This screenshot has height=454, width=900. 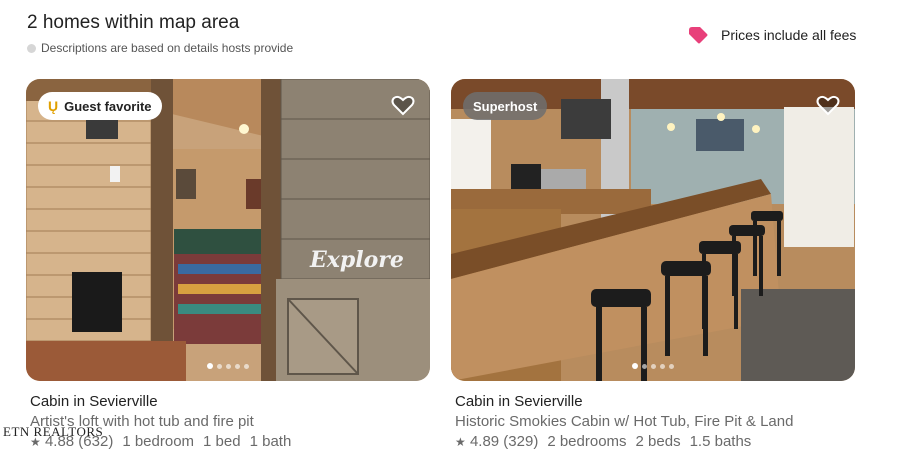 I want to click on badge-label: Guest favorite, so click(x=108, y=106).